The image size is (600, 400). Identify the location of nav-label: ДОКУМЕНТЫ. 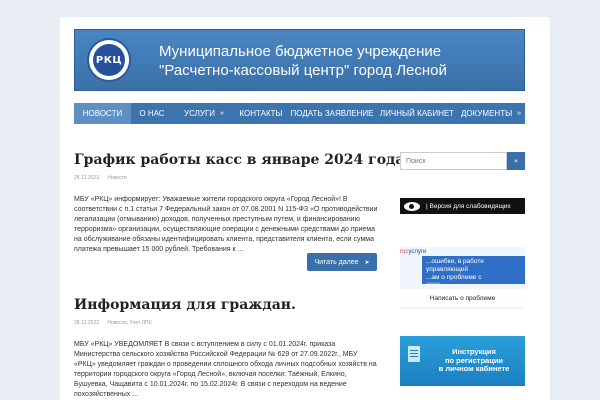
(486, 113).